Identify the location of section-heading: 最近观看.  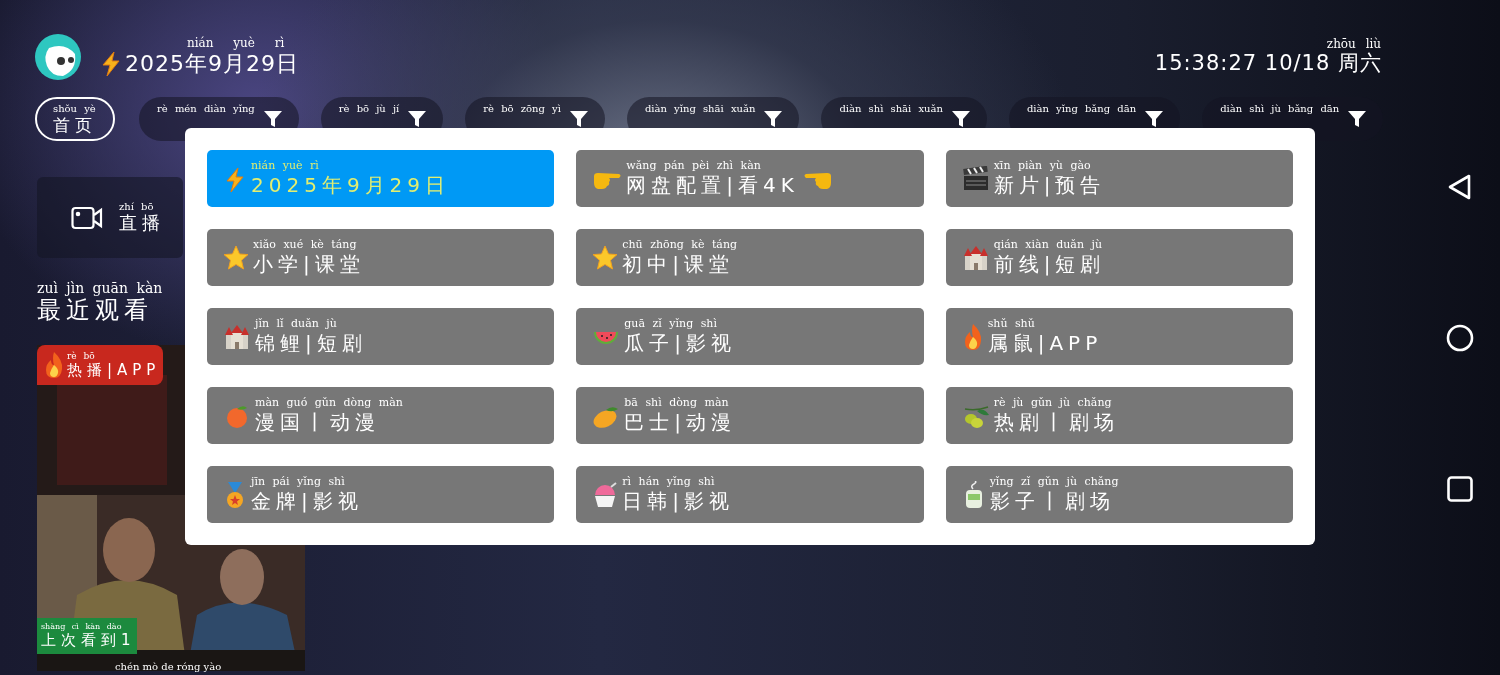
(95, 310).